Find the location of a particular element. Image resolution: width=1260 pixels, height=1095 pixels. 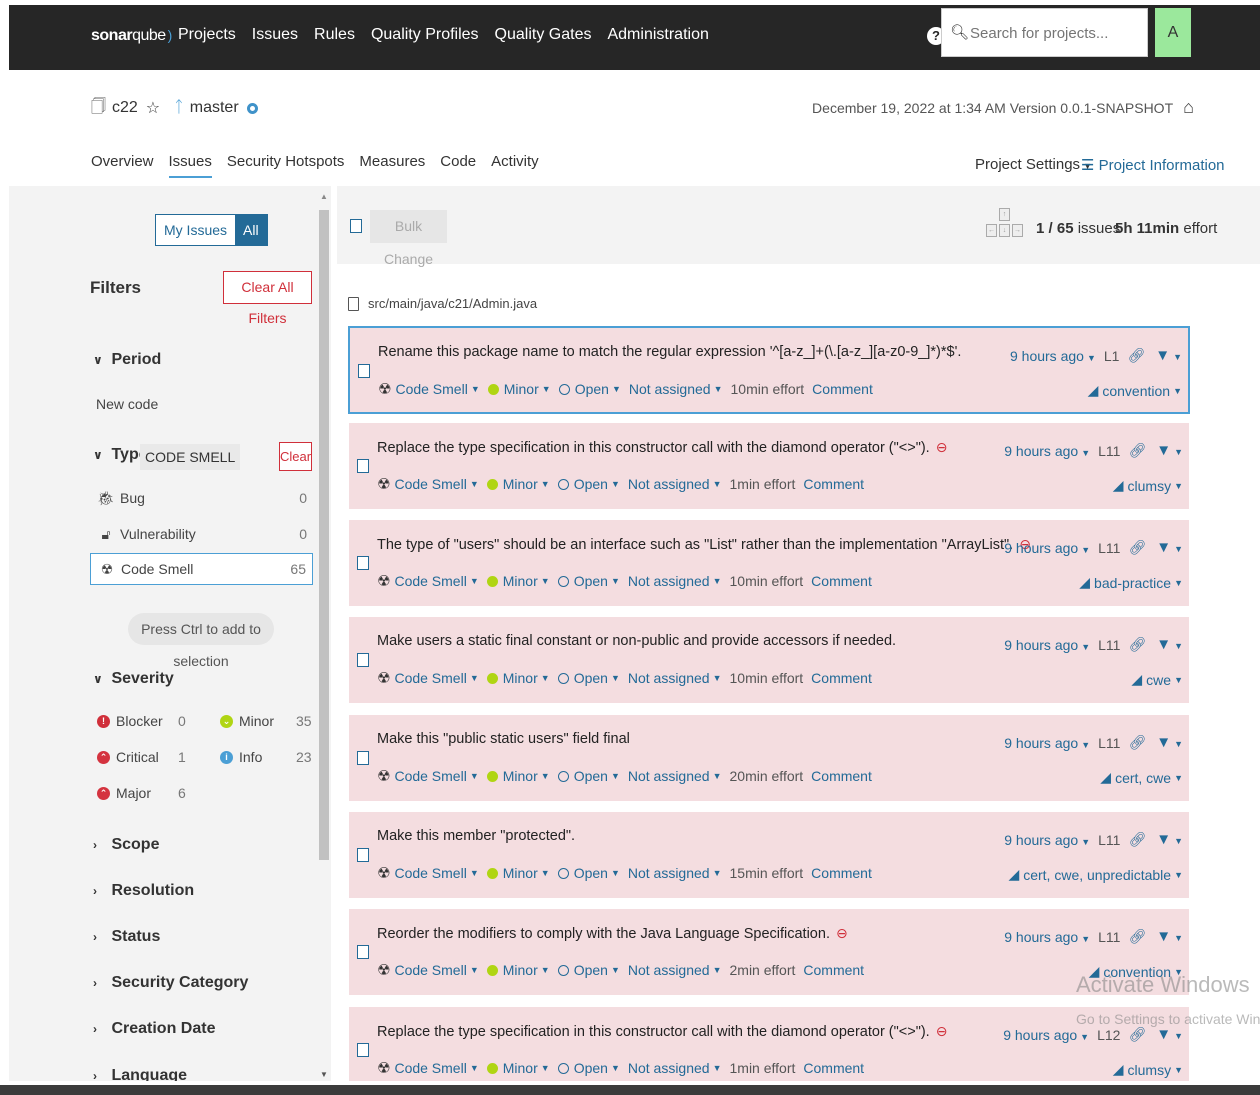

facet-status-header: › Status is located at coordinates (126, 937).